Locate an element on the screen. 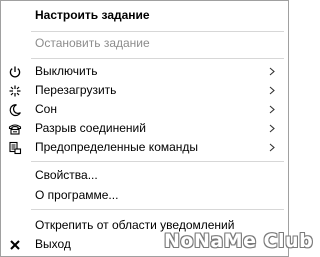 The width and height of the screenshot is (320, 257). sparkle-restart-icon is located at coordinates (15, 91).